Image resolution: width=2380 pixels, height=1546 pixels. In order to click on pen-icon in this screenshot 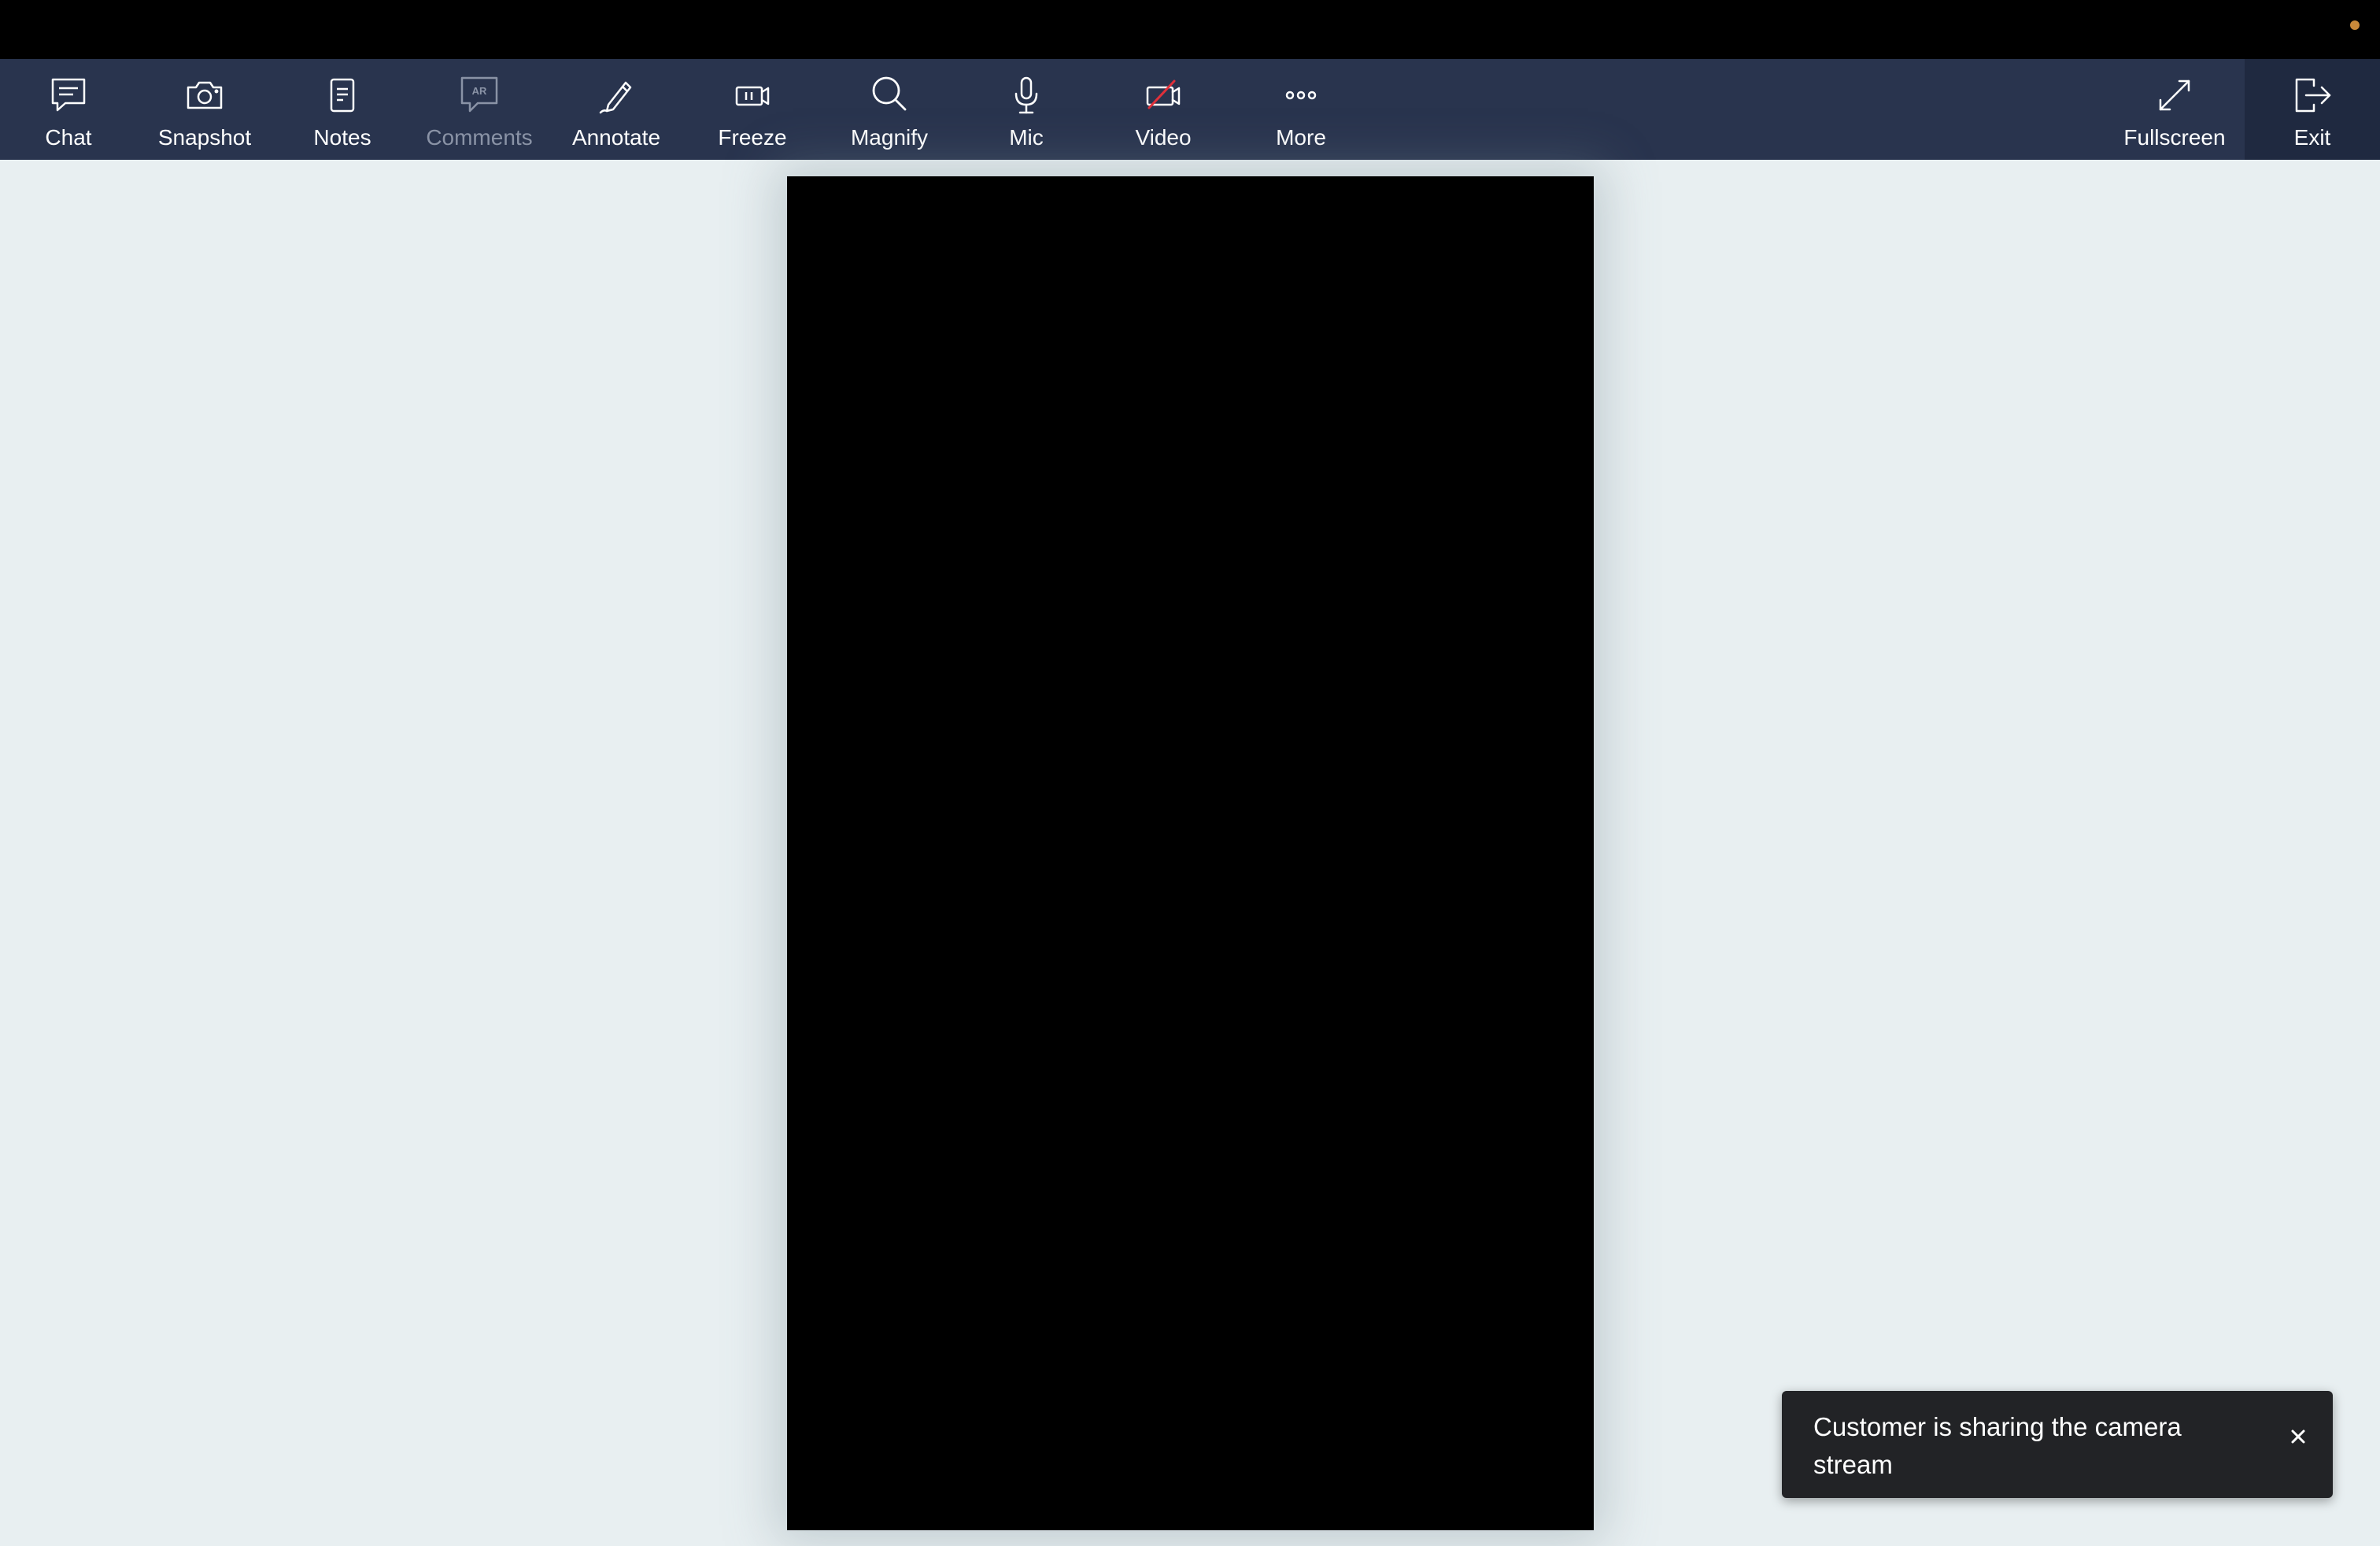, I will do `click(616, 95)`.